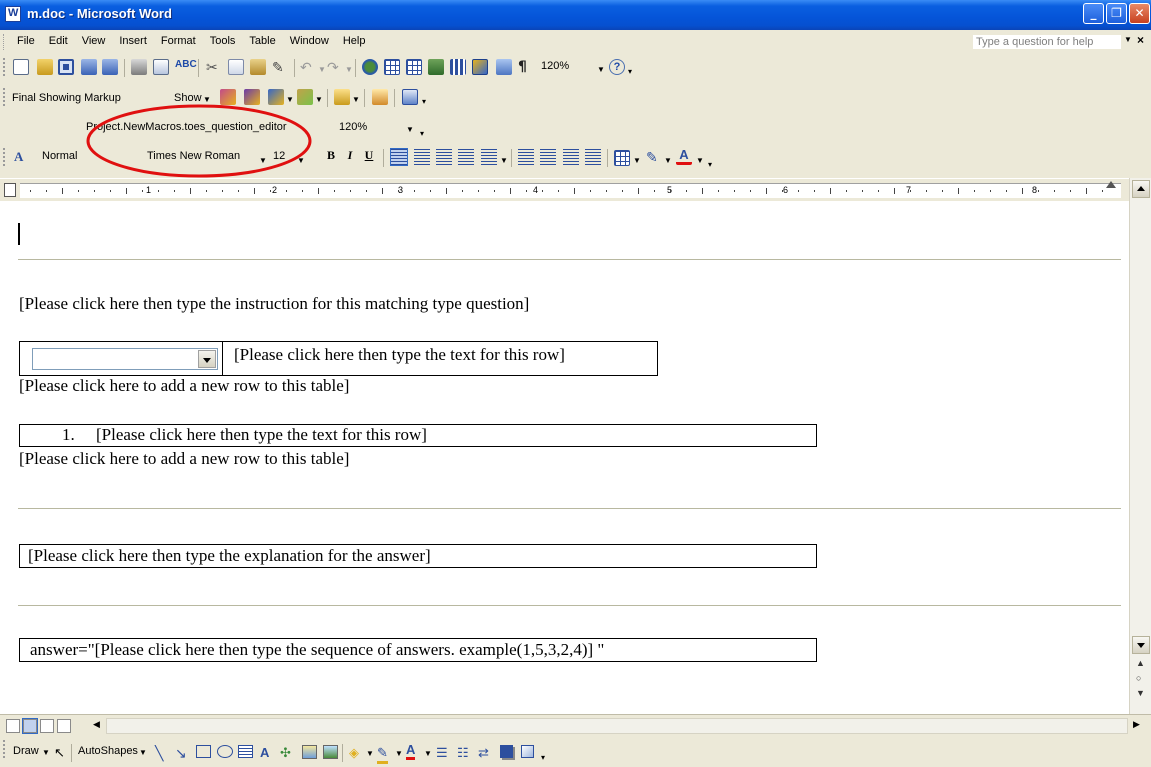  I want to click on reviewing-pane-icon, so click(410, 97).